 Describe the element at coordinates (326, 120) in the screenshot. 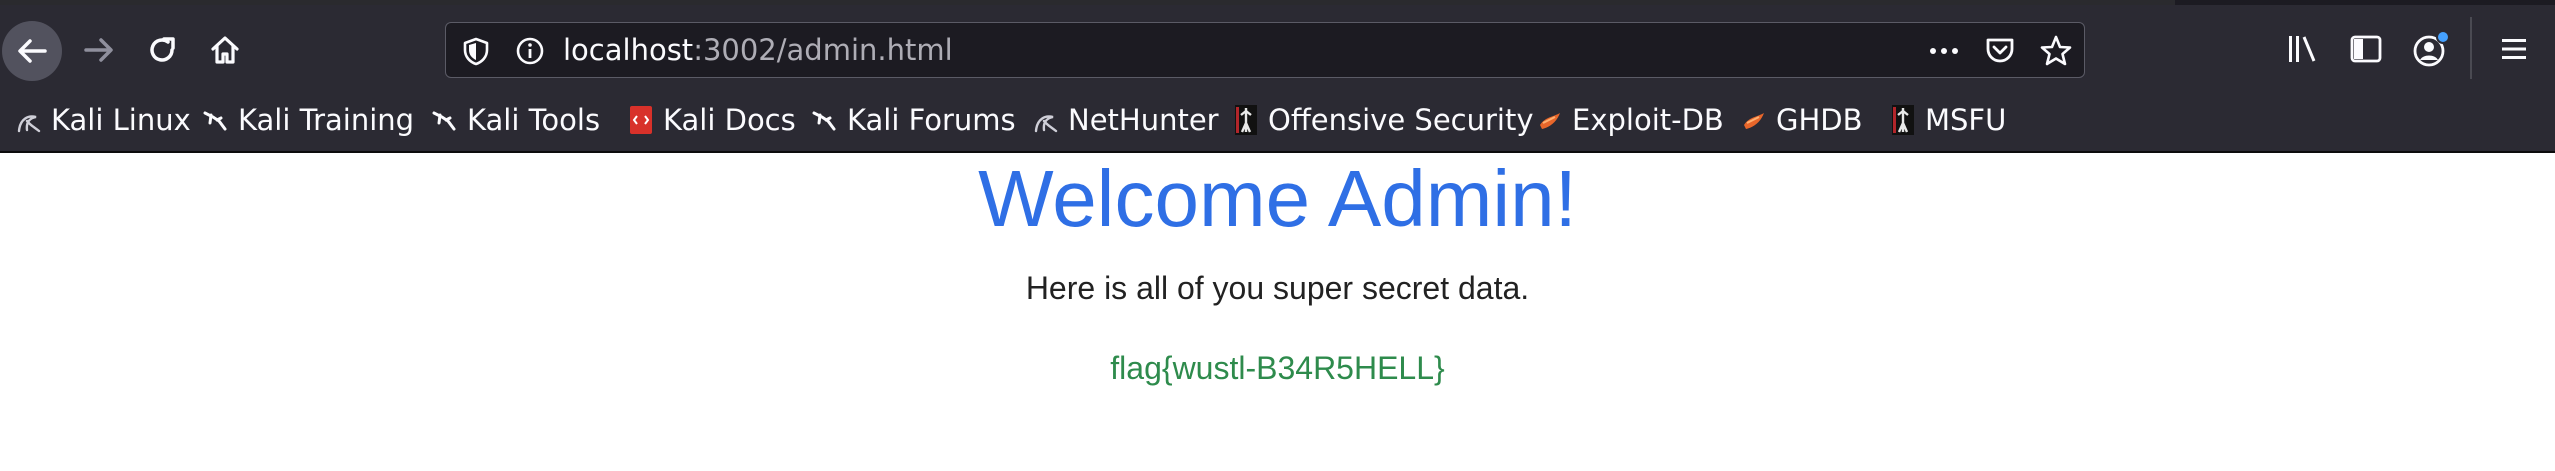

I see `bookmark-label: Kali Training` at that location.